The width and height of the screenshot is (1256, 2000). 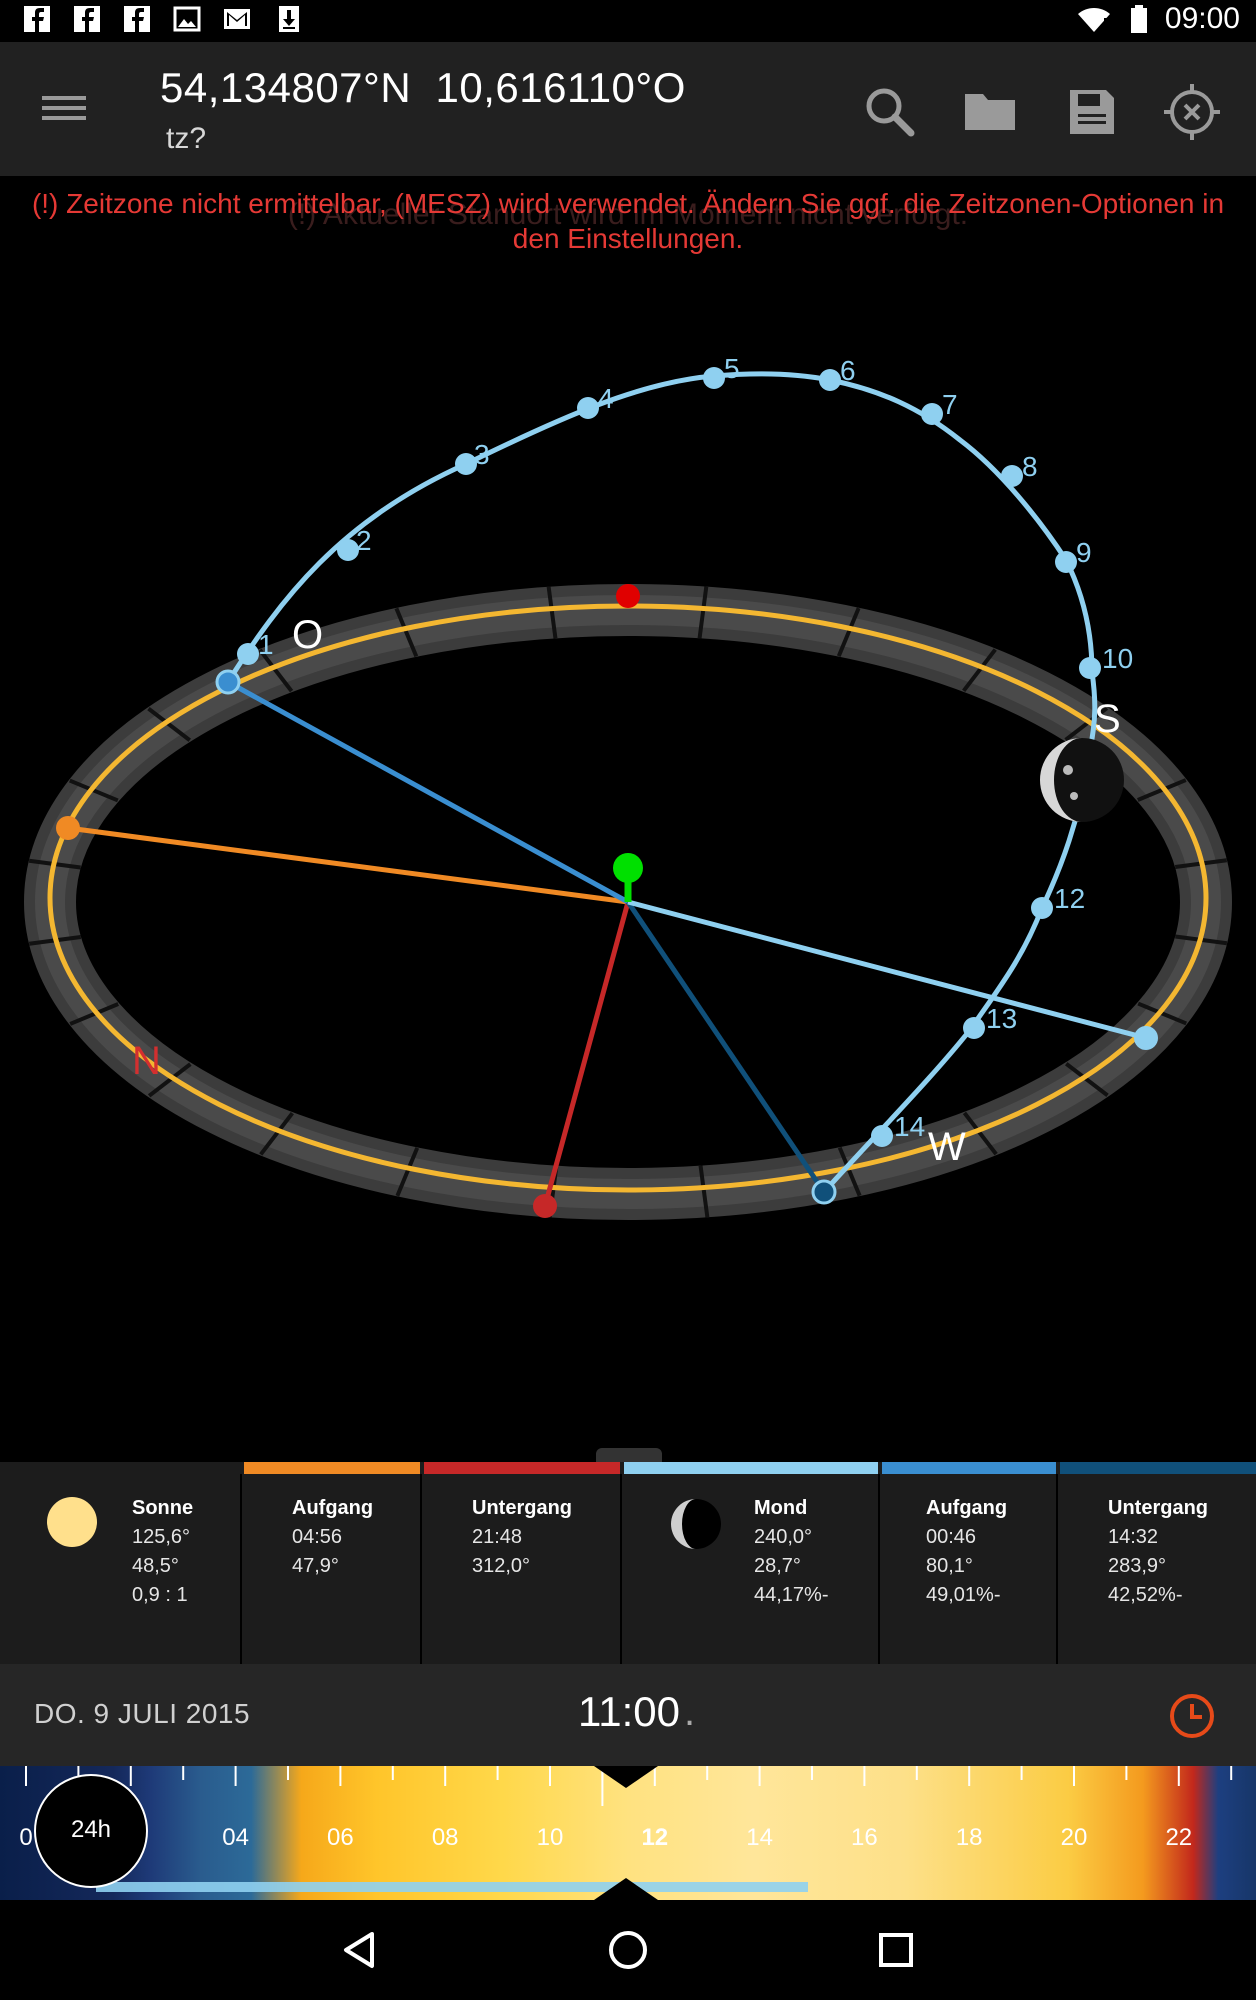 What do you see at coordinates (690, 1712) in the screenshot?
I see `time-suffix: .` at bounding box center [690, 1712].